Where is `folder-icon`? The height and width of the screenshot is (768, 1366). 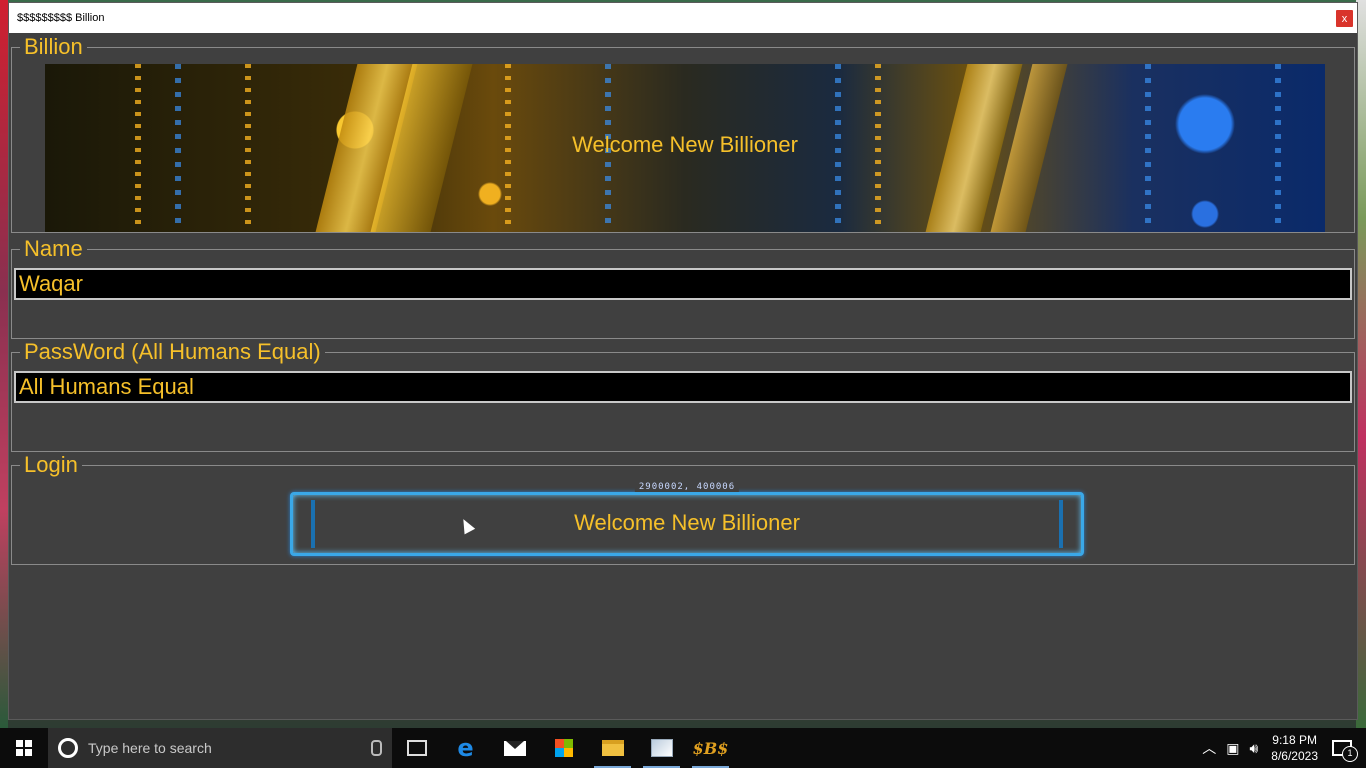
folder-icon is located at coordinates (612, 748).